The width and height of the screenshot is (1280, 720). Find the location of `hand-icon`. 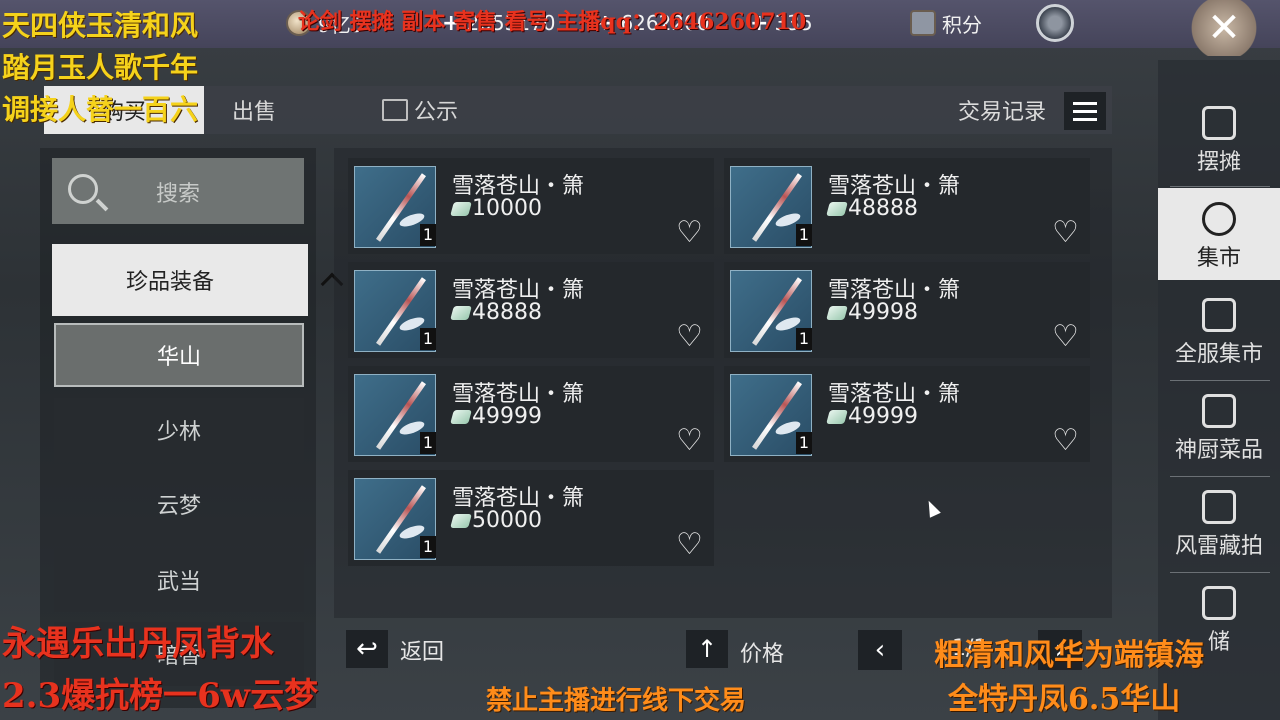

hand-icon is located at coordinates (1219, 603).